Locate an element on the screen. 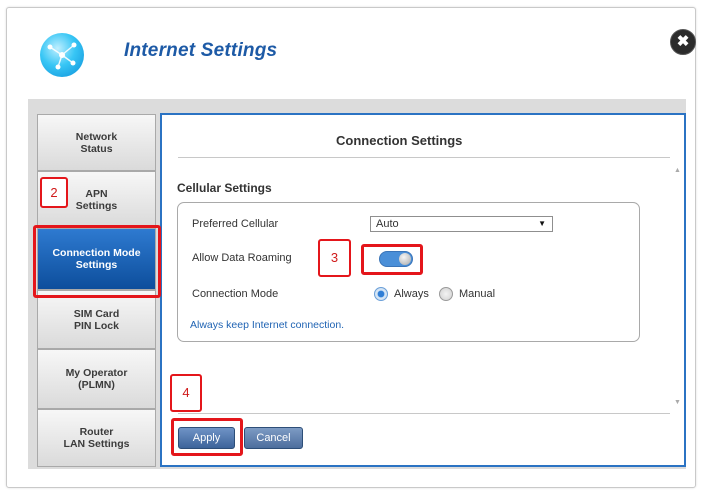  step-marker-2: 2 is located at coordinates (54, 192).